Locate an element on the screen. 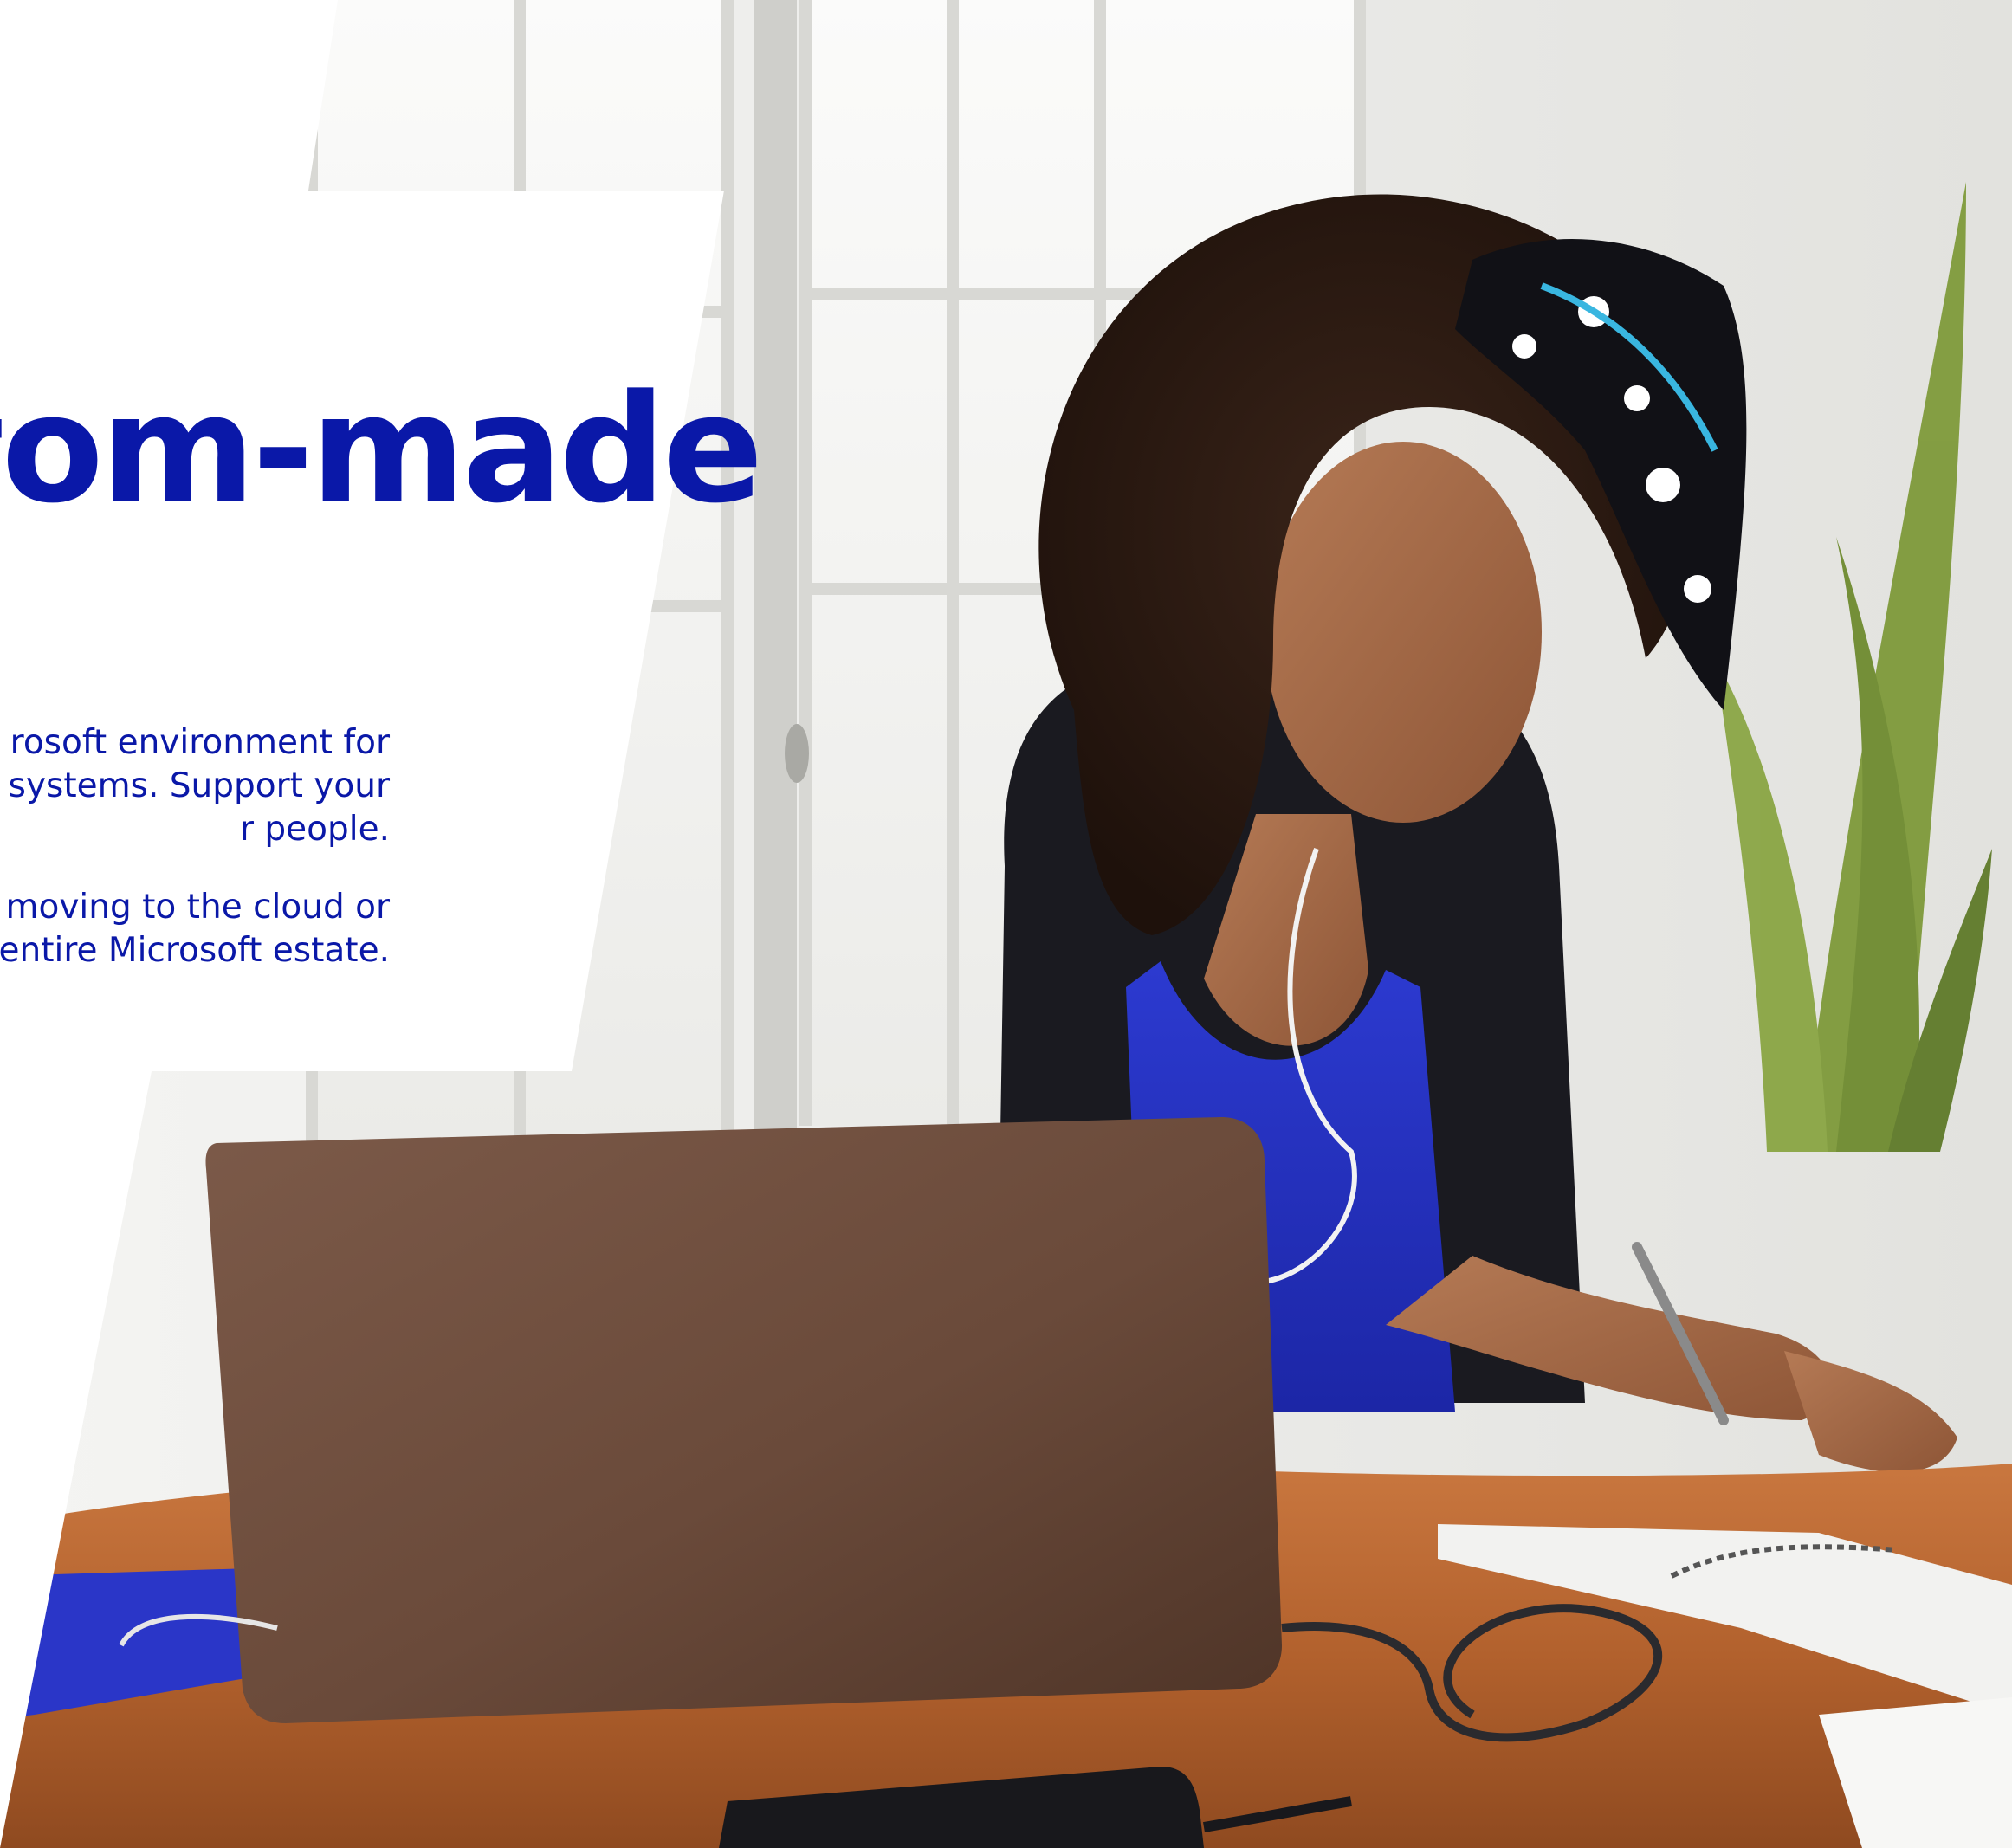 The height and width of the screenshot is (1848, 2012). body-paragraph-2-line-2: entire Microsoft estate. is located at coordinates (195, 950).